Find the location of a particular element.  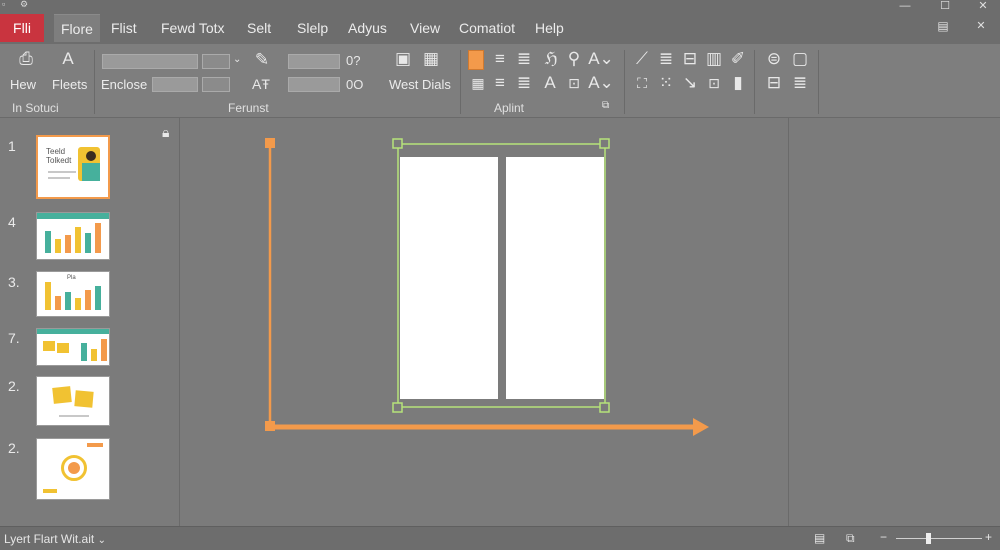

zoom-in-icon: + is located at coordinates (988, 537).